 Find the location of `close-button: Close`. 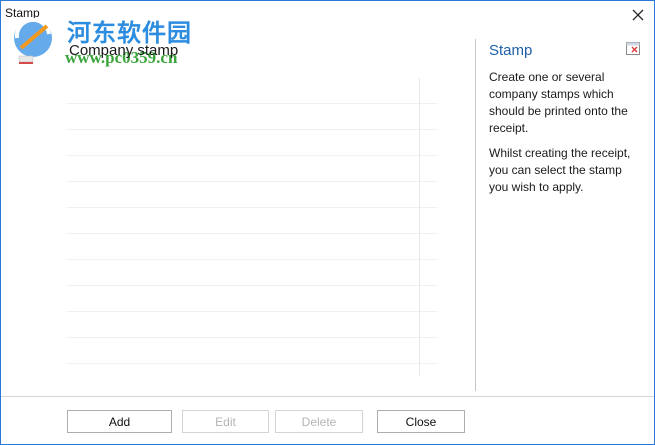

close-button: Close is located at coordinates (421, 421).